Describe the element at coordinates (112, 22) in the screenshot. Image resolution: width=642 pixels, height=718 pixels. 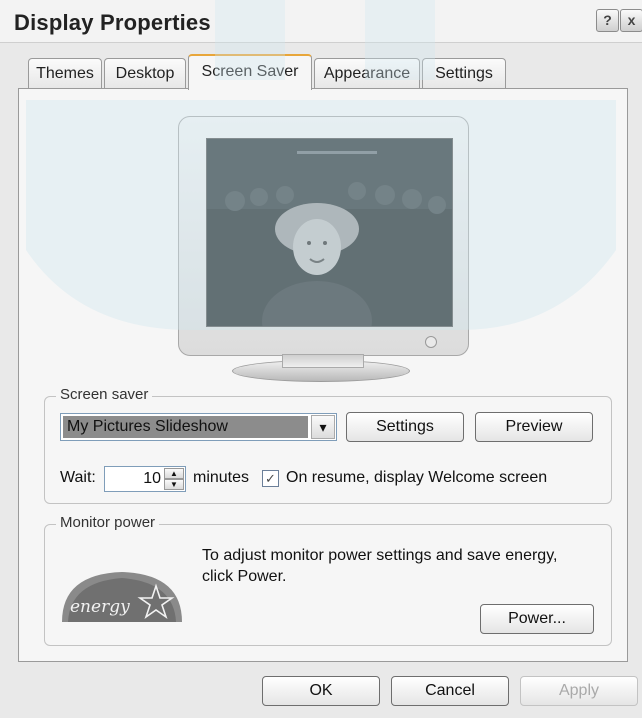
I see `window-title: Display Properties` at that location.